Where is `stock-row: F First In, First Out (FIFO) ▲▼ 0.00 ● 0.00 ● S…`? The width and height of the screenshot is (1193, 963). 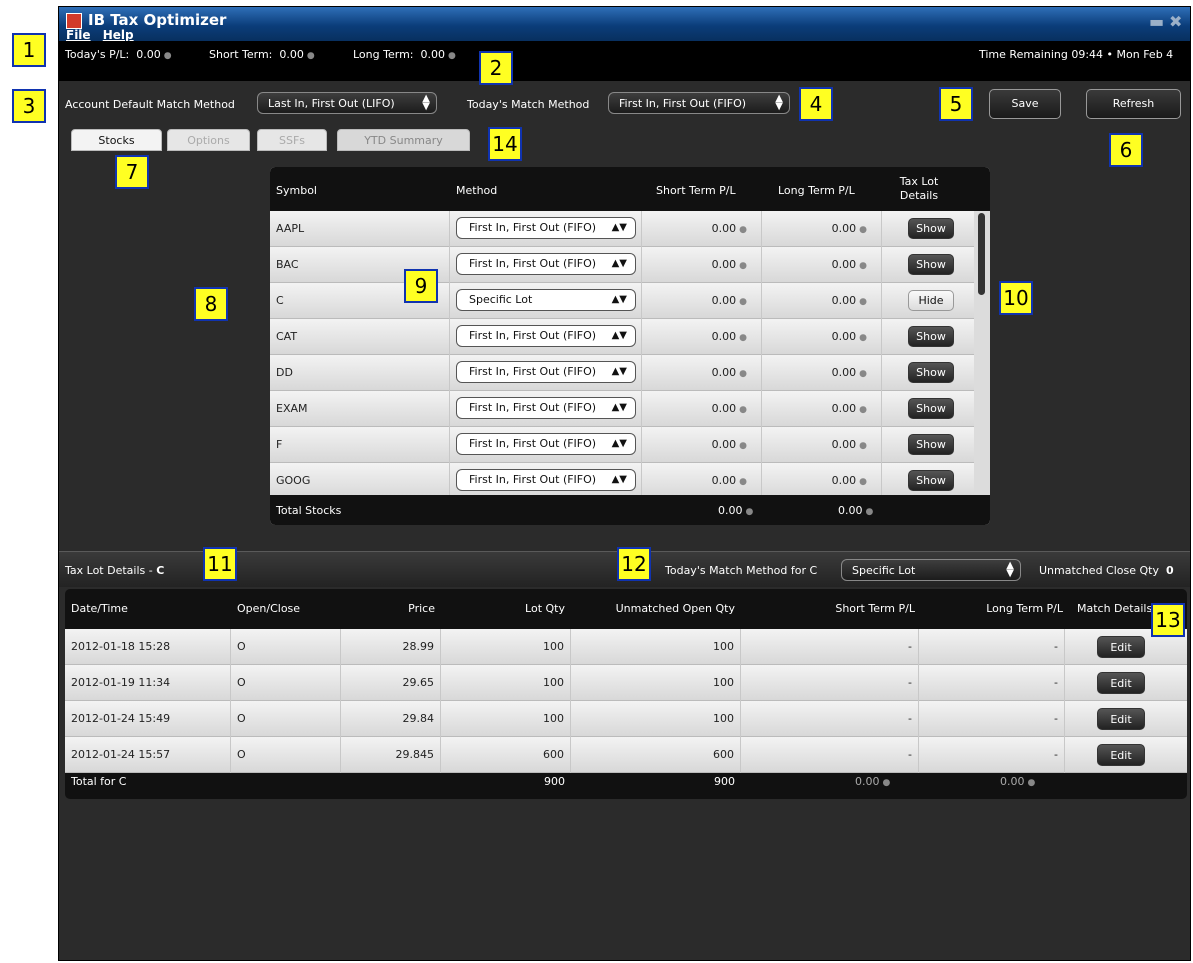 stock-row: F First In, First Out (FIFO) ▲▼ 0.00 ● 0.00 ● S… is located at coordinates (622, 445).